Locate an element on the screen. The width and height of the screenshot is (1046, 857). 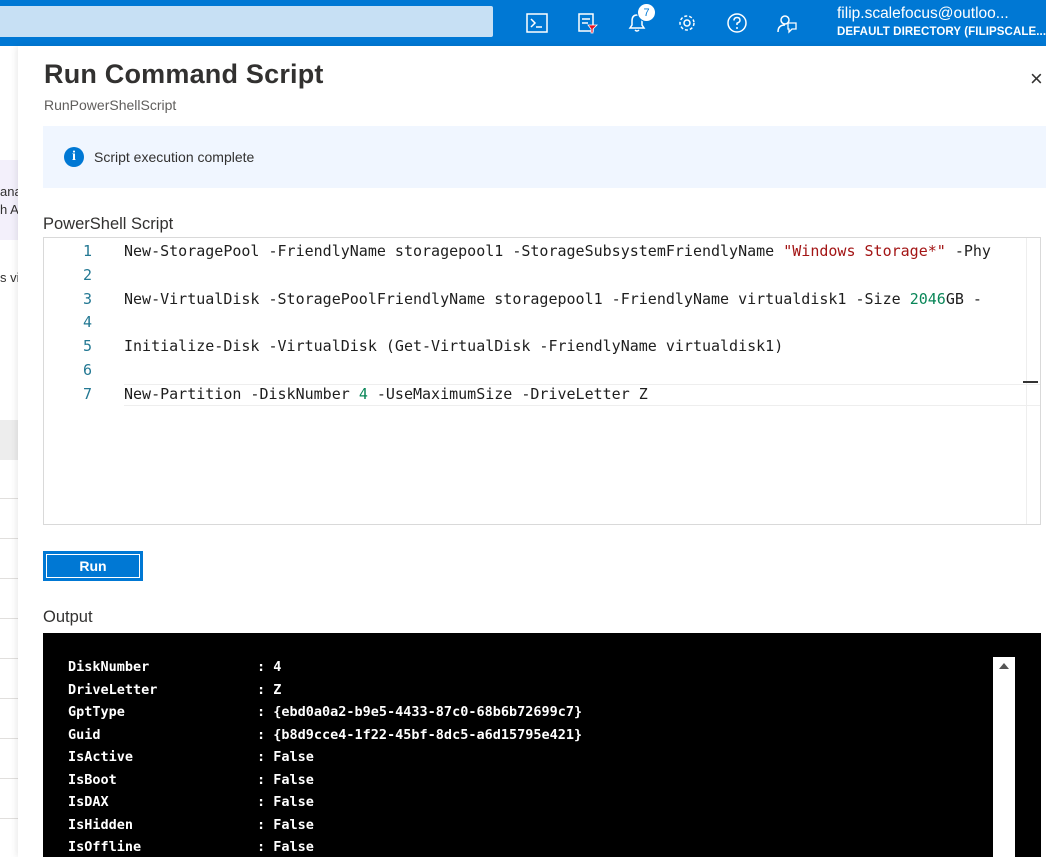
background-row is located at coordinates (9, 440).